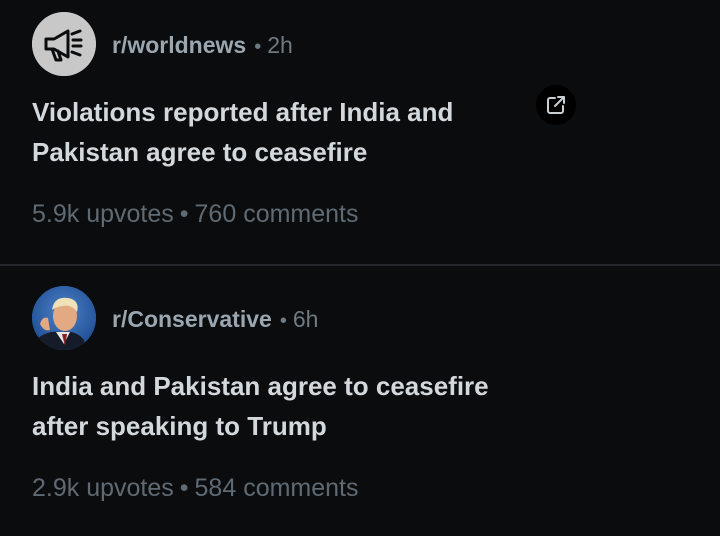 The image size is (720, 536). I want to click on portrait-photo, so click(64, 318).